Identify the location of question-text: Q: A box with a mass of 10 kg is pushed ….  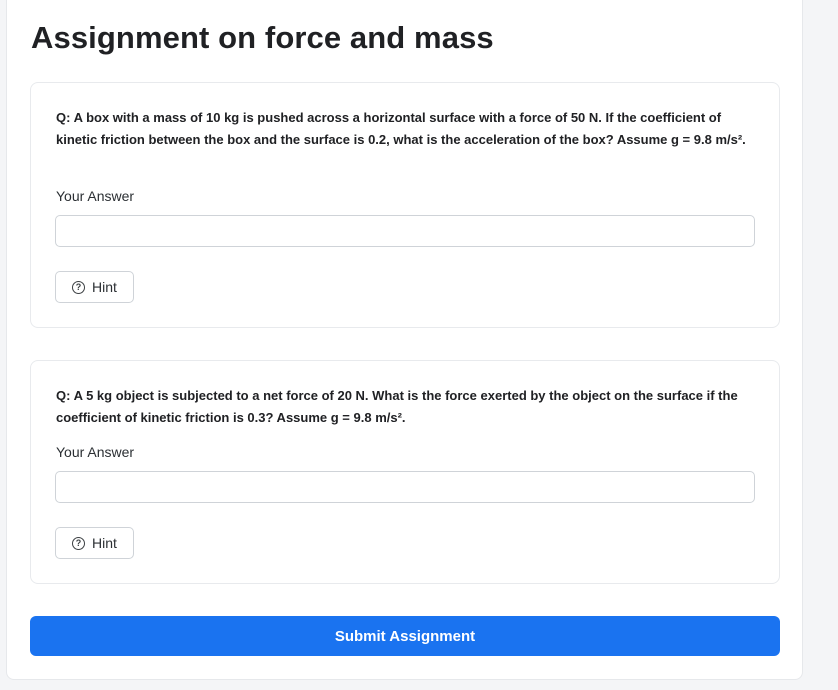
(401, 128).